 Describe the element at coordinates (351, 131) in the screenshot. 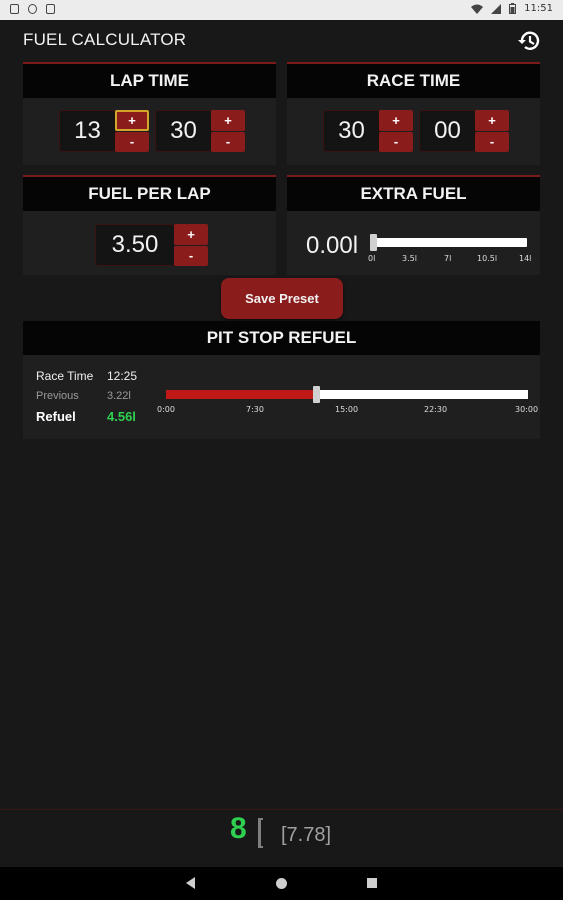

I see `race-minutes-field: 30` at that location.